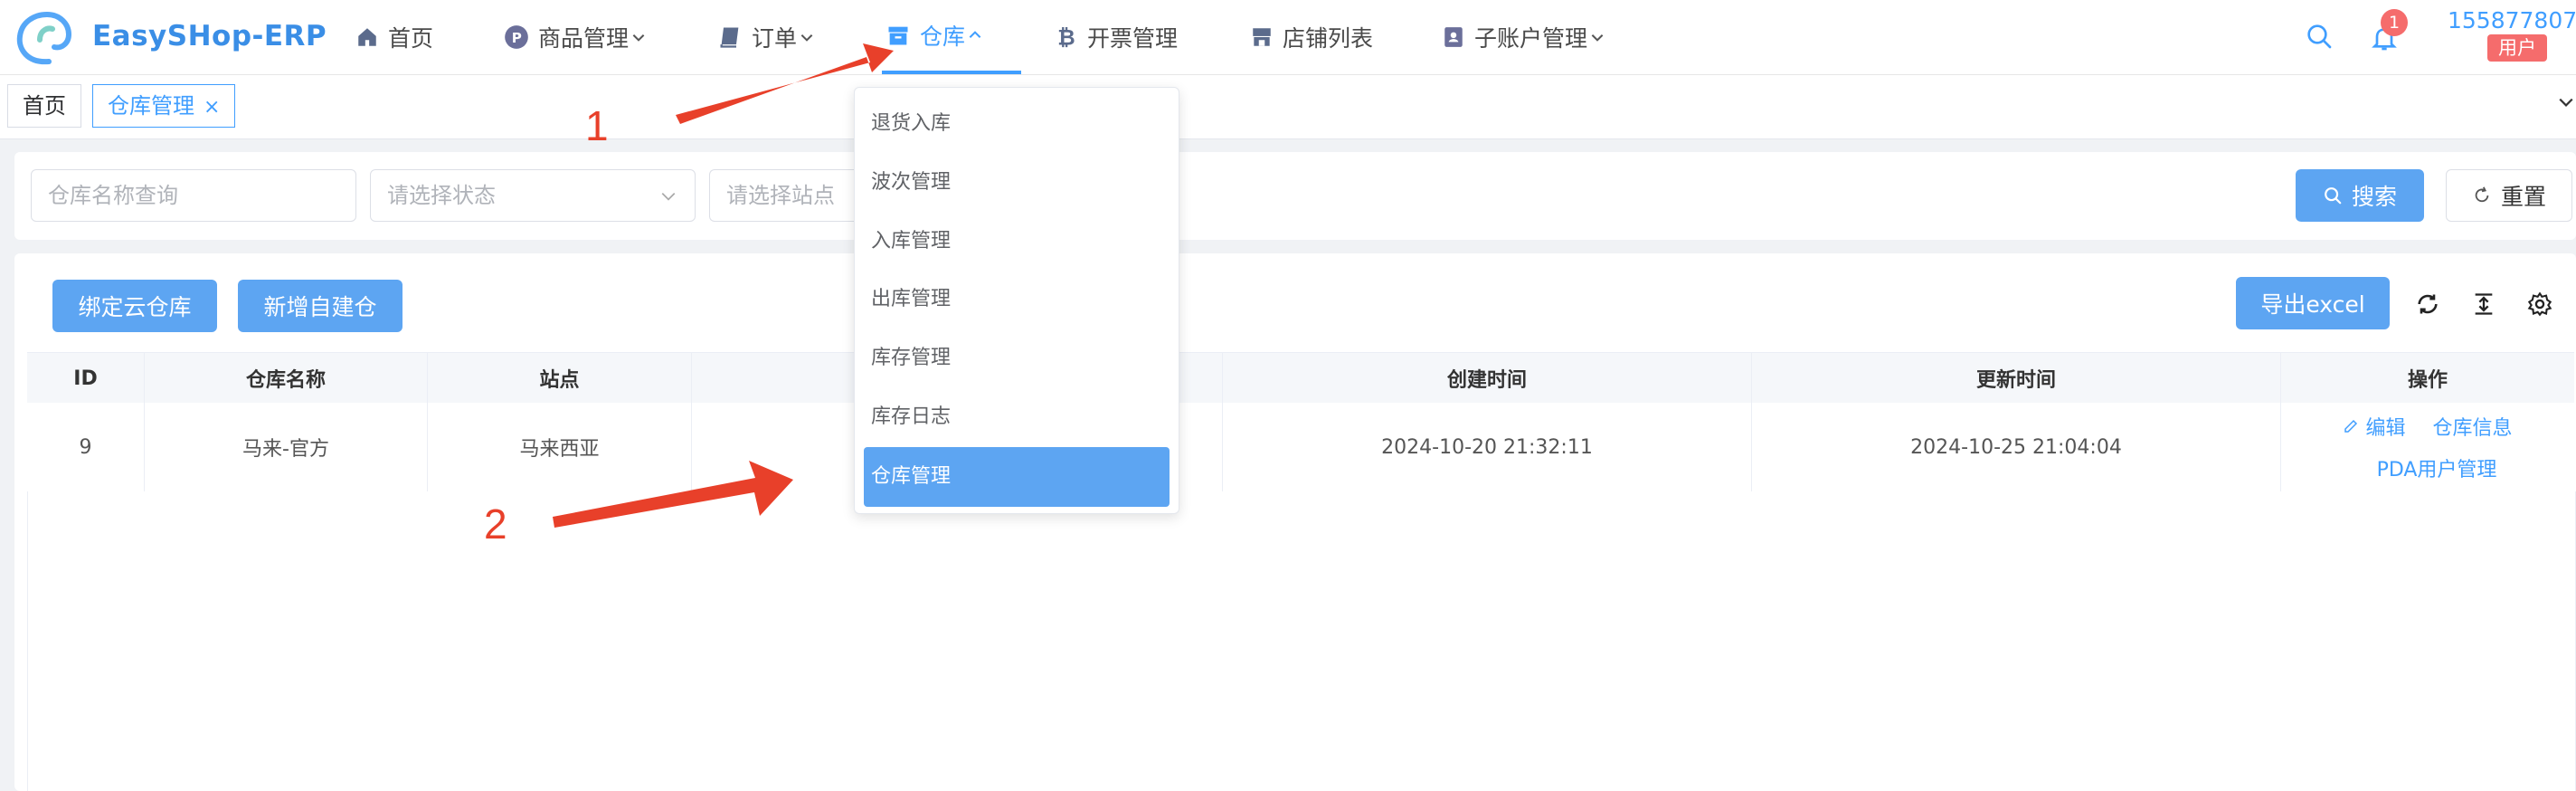  What do you see at coordinates (496, 524) in the screenshot?
I see `annotation-step-2: 2` at bounding box center [496, 524].